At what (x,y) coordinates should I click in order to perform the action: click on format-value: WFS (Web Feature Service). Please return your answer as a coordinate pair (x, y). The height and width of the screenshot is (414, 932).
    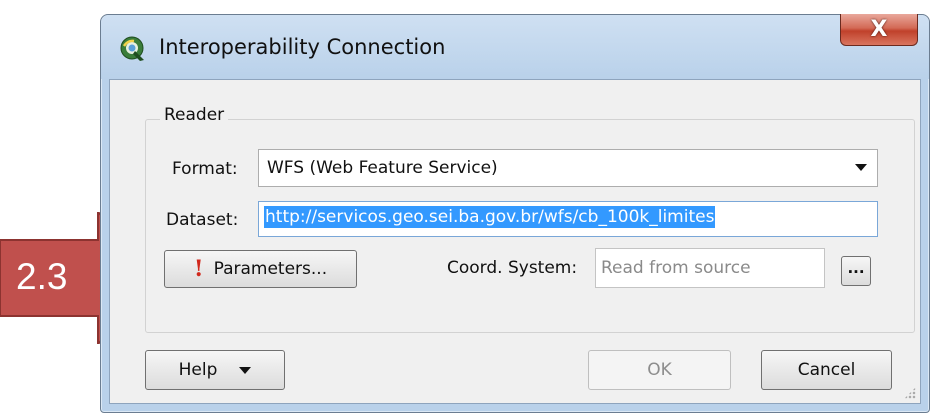
    Looking at the image, I should click on (382, 168).